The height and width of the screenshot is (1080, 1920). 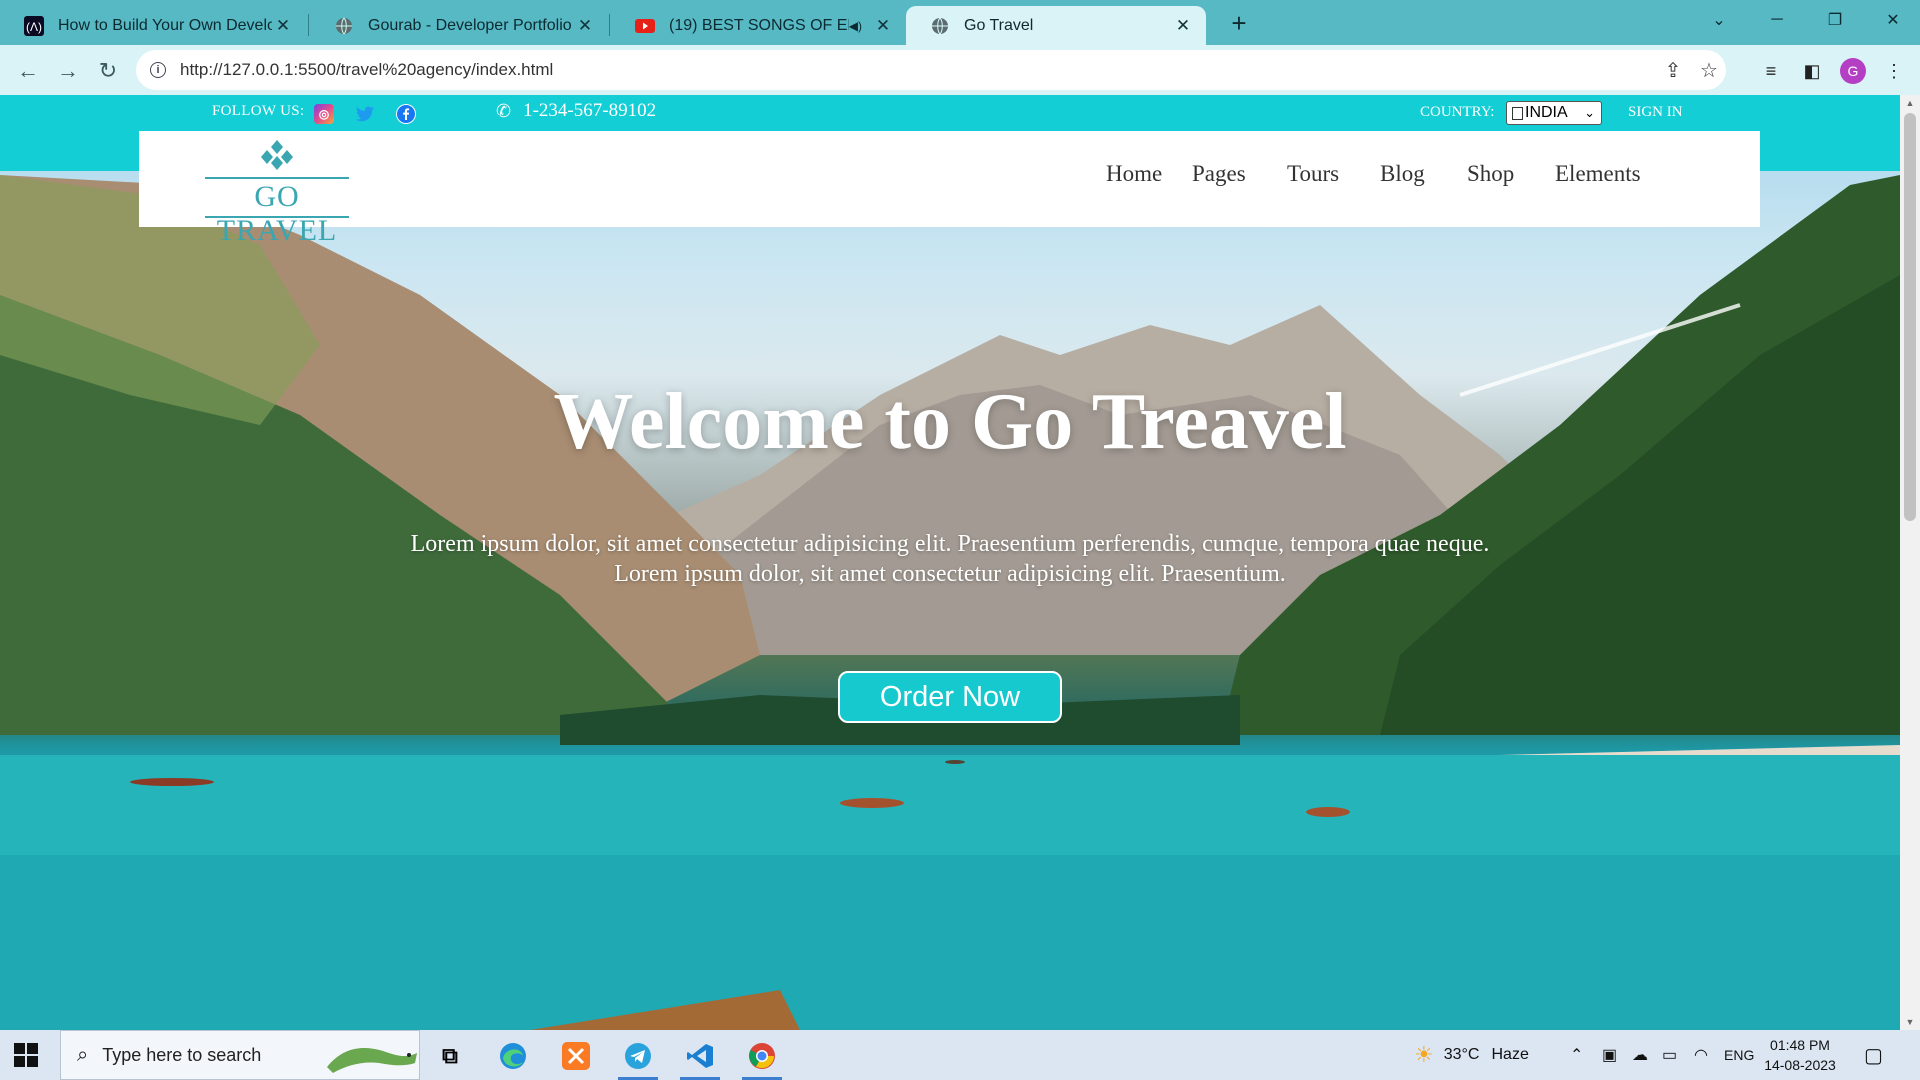 I want to click on vscode-icon, so click(x=700, y=1056).